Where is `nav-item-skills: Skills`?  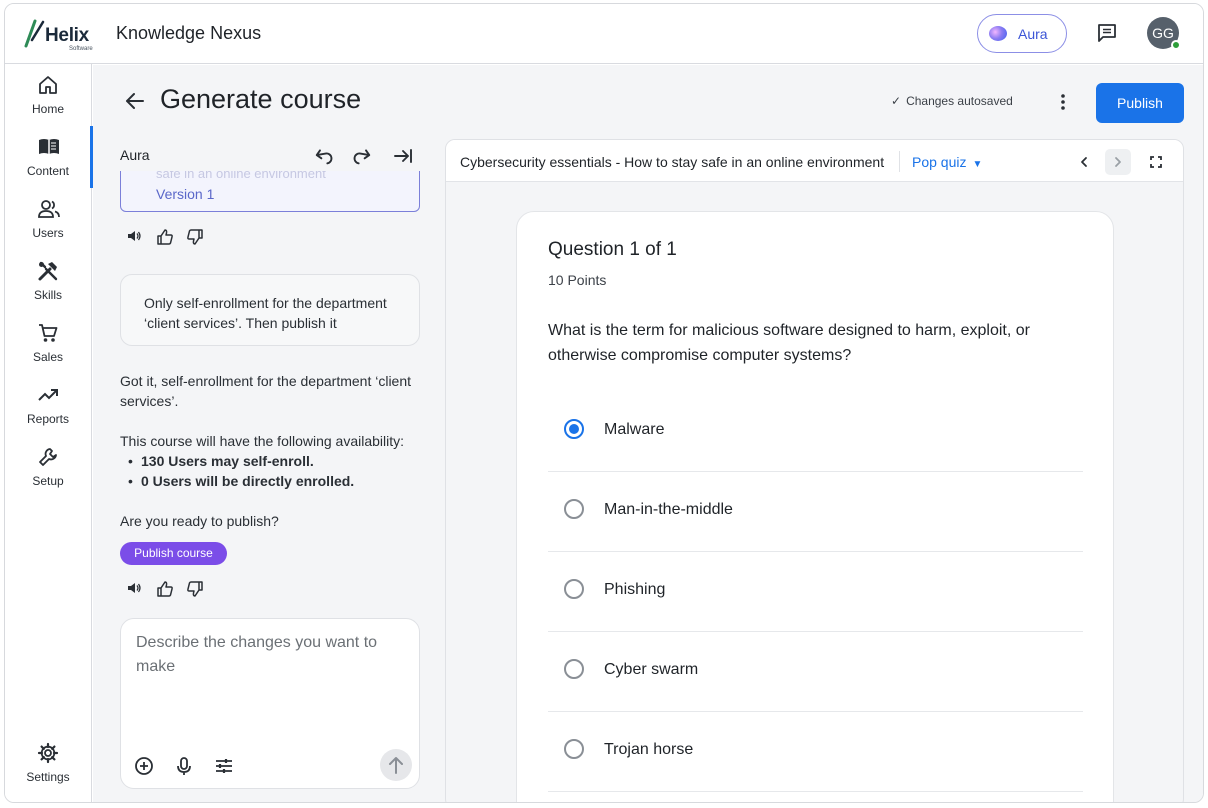 nav-item-skills: Skills is located at coordinates (48, 280).